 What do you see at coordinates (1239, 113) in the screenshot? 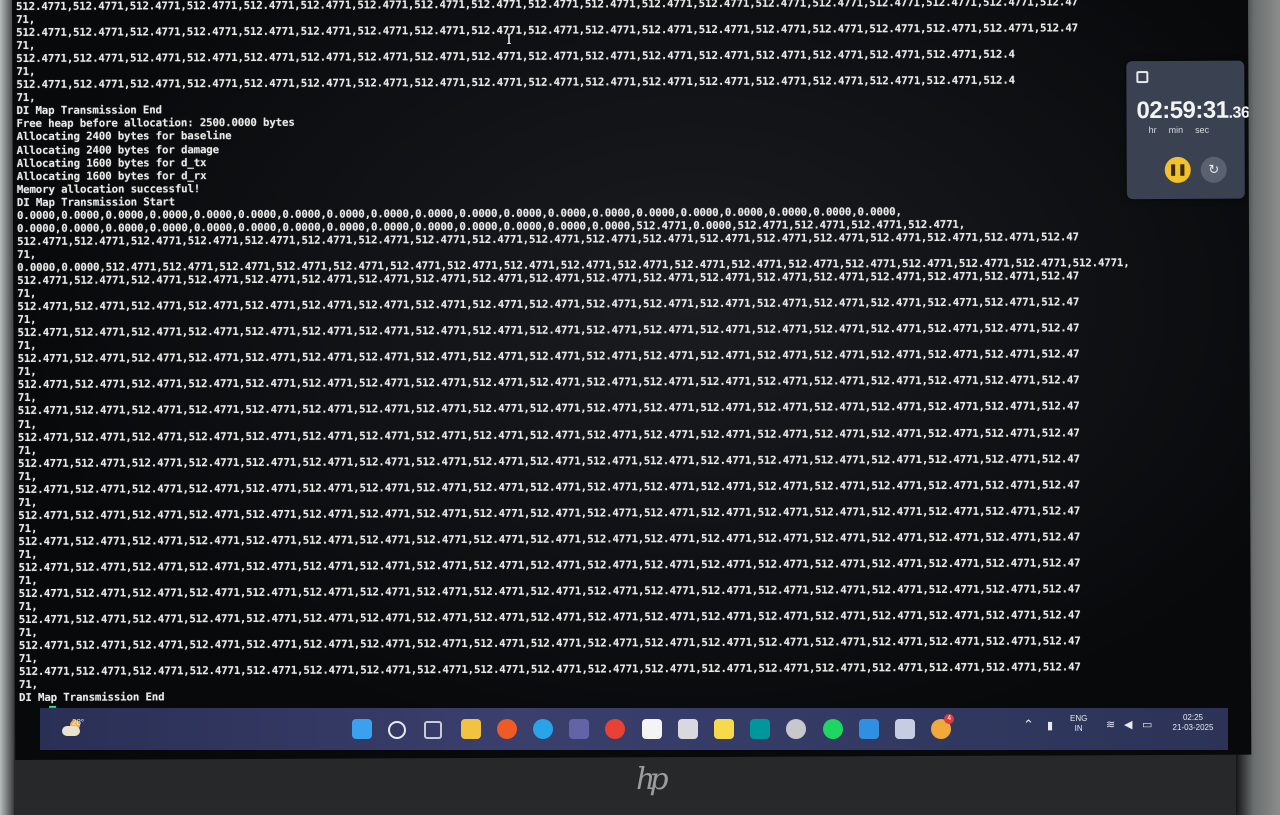
I see `stopwatch-fraction: .36` at bounding box center [1239, 113].